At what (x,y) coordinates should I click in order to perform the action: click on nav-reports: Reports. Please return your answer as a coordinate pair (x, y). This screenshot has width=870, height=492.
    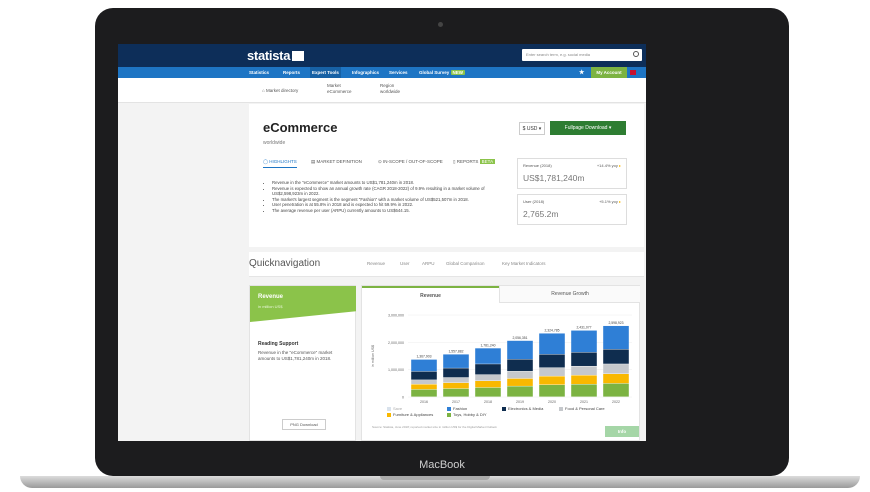
    Looking at the image, I should click on (291, 72).